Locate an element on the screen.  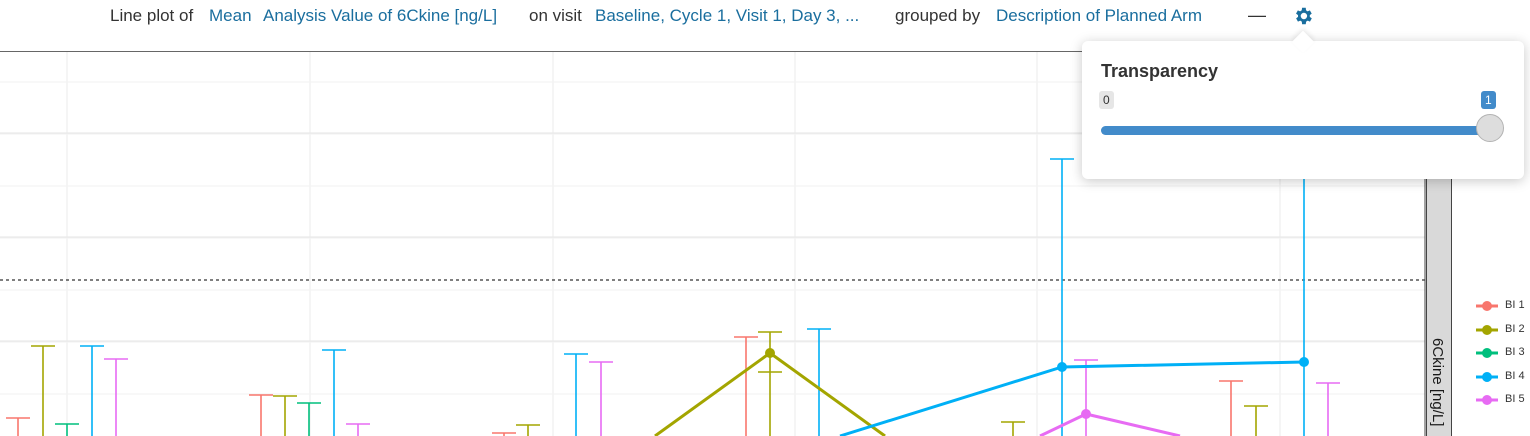
slider-value-label: 1 is located at coordinates (1488, 100).